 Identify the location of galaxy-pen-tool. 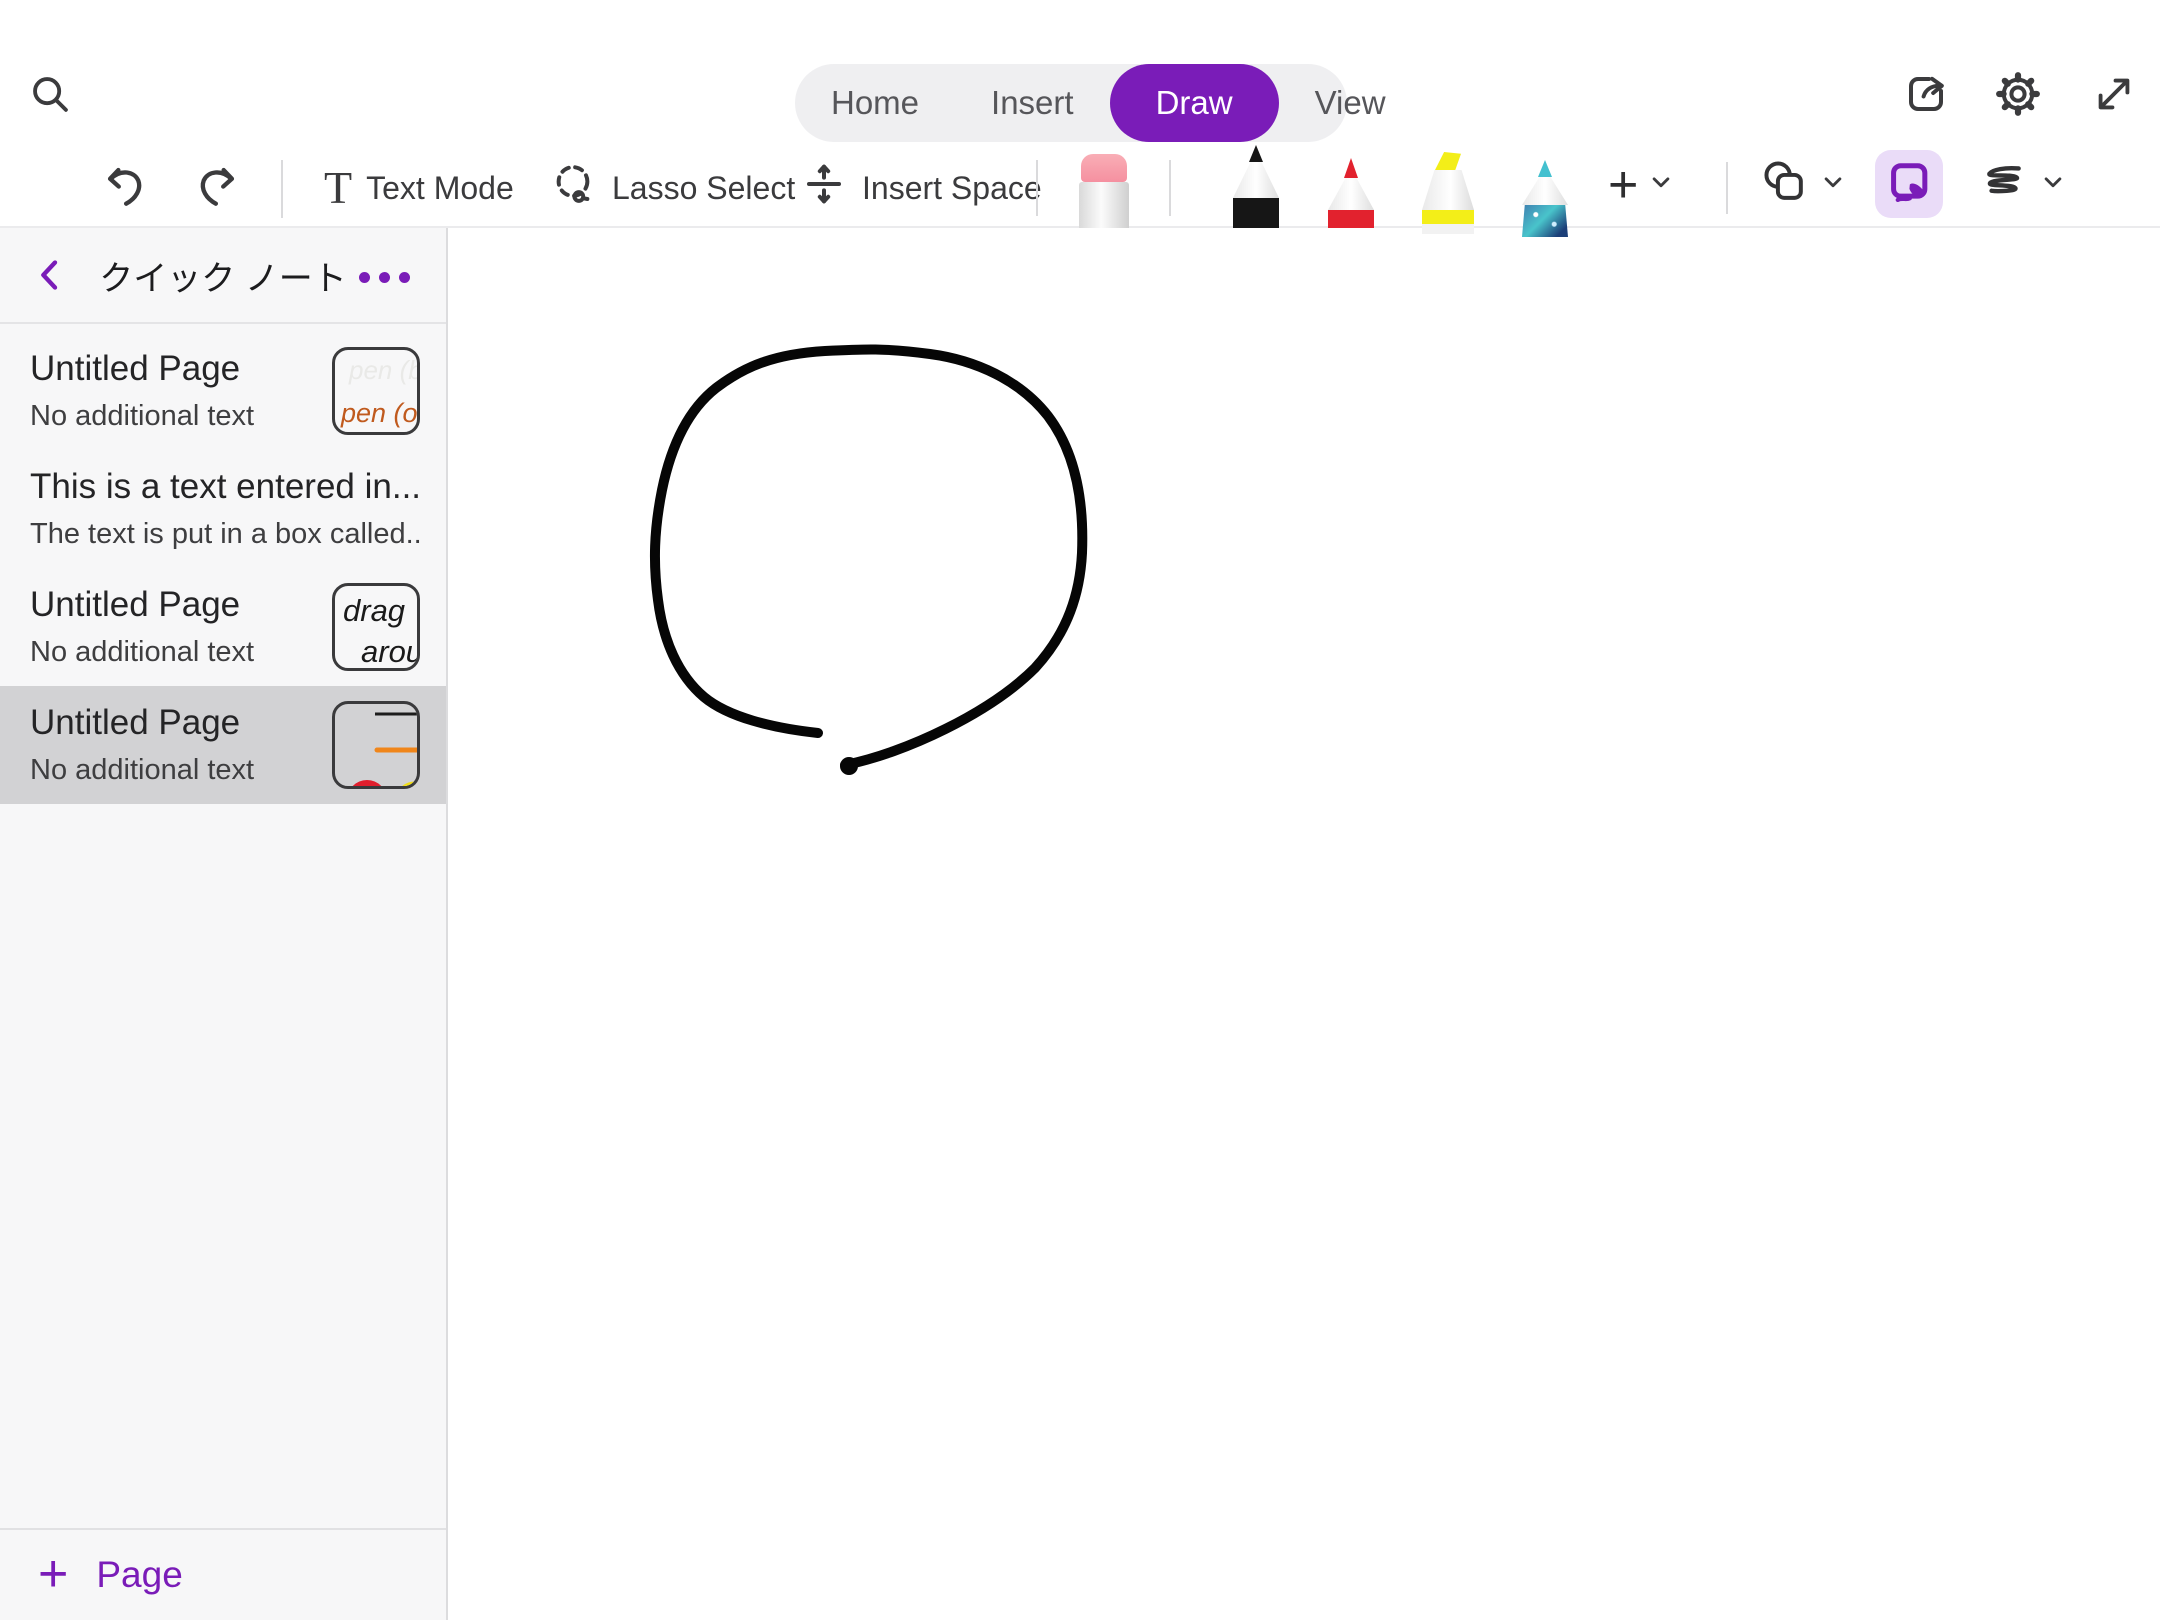
(1545, 198).